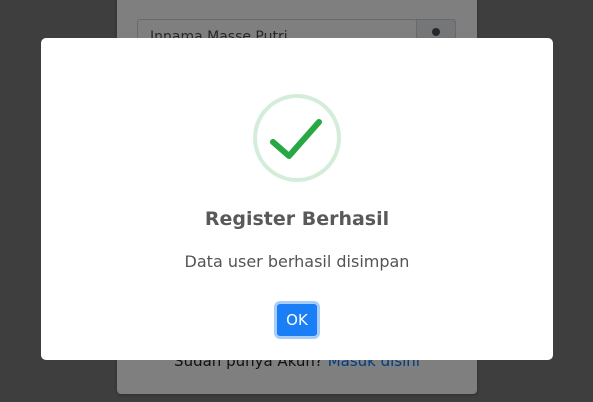  I want to click on ok-button: OK, so click(297, 320).